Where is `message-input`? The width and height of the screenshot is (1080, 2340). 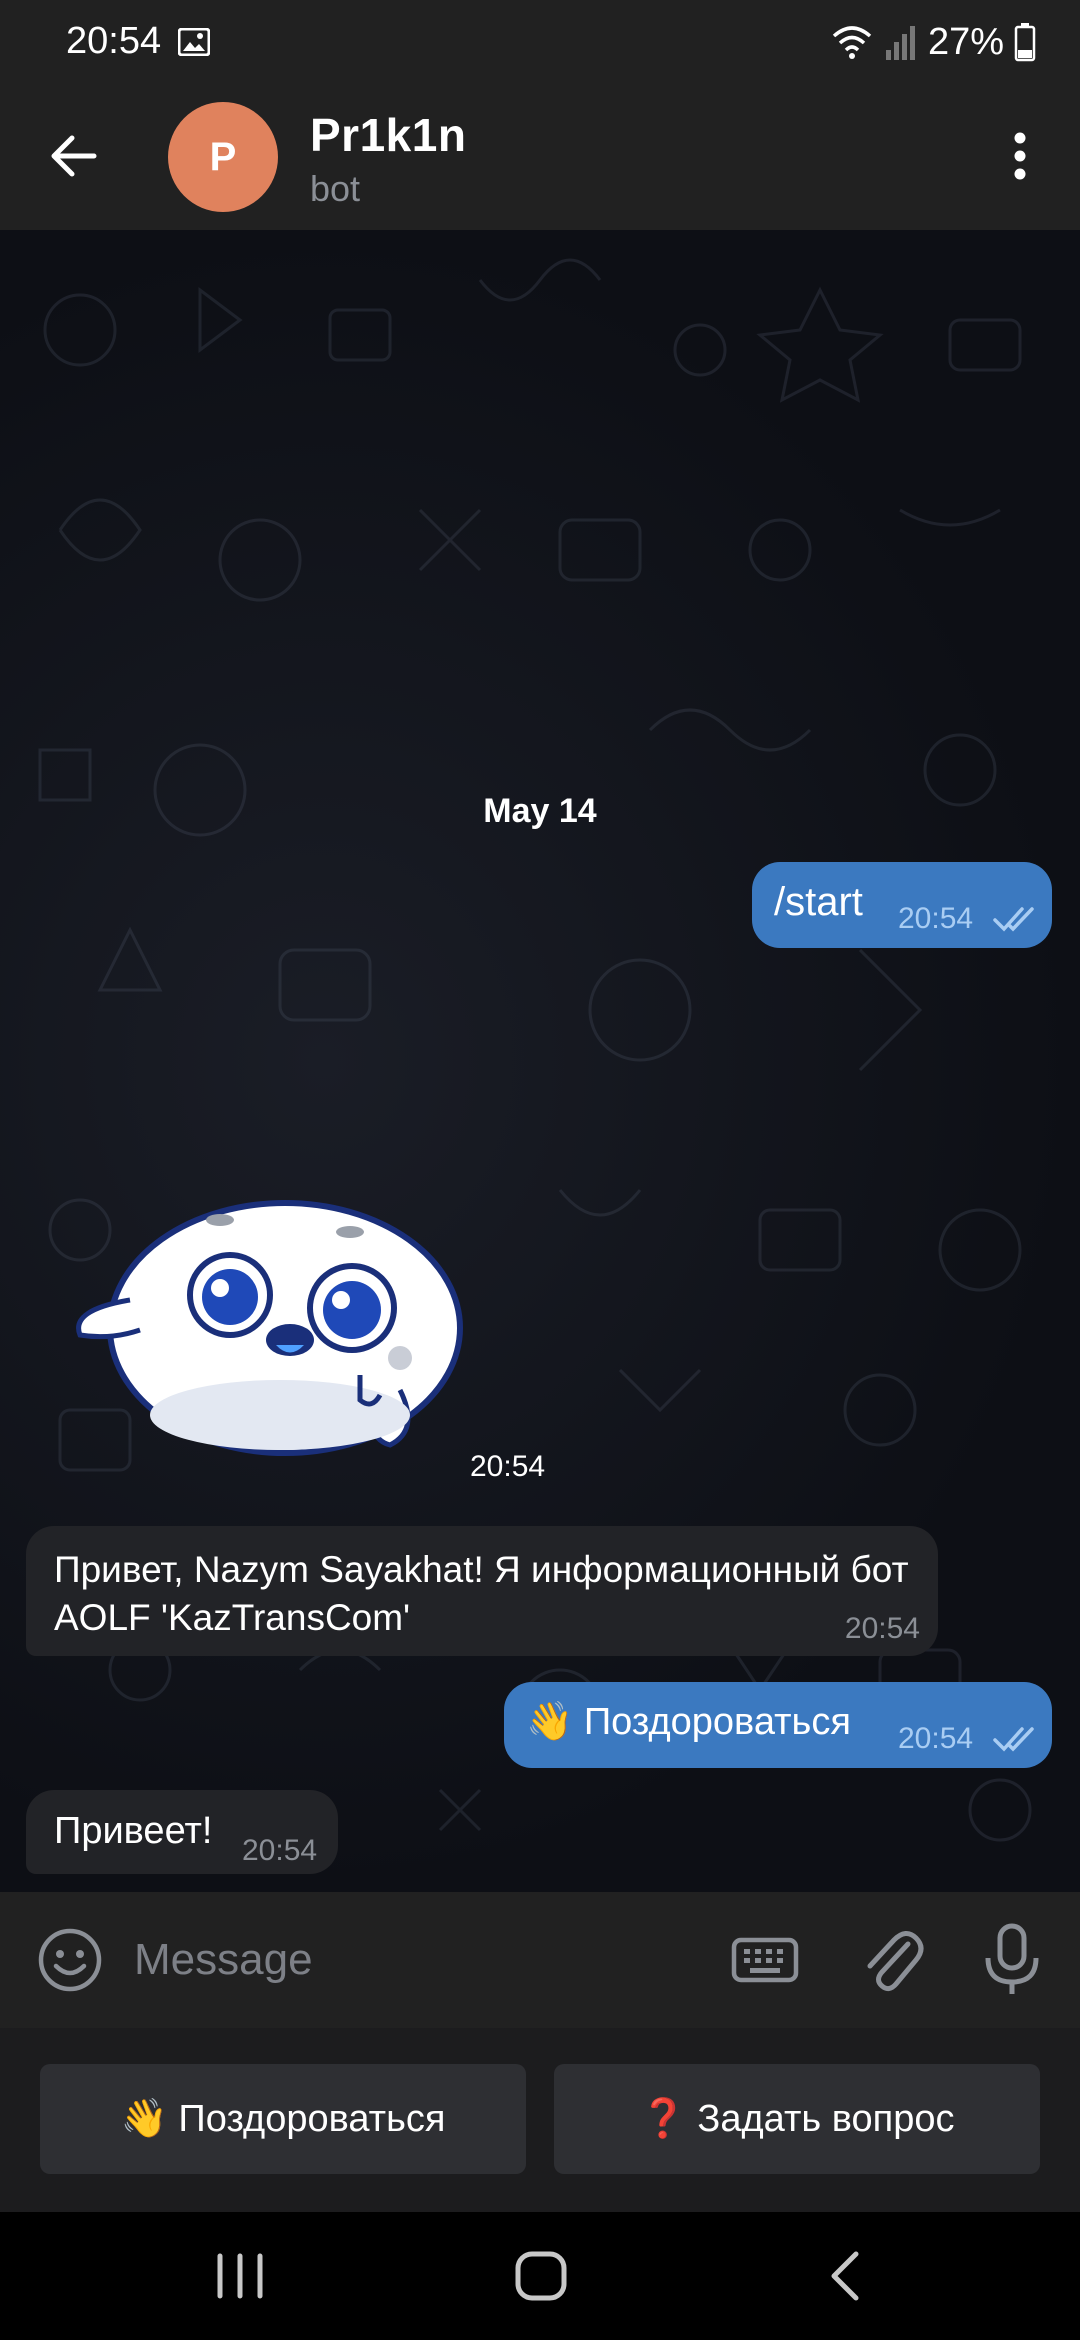
message-input is located at coordinates (414, 1960).